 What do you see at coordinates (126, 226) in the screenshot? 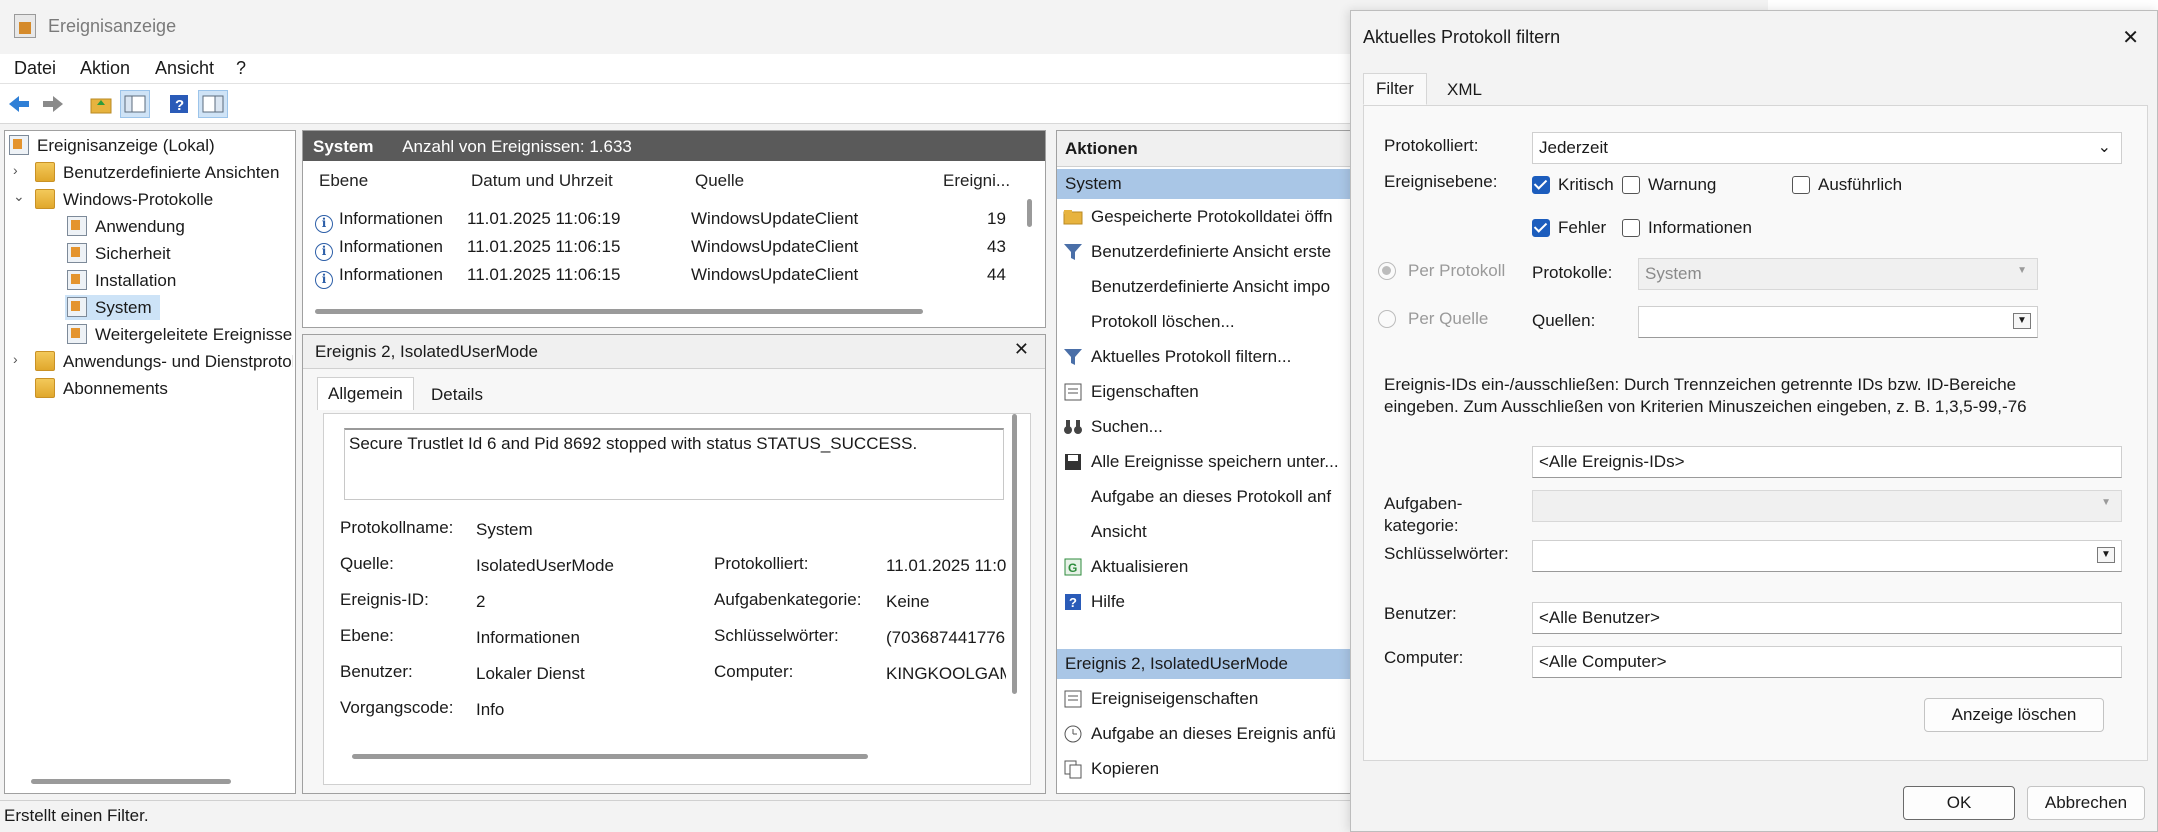
I see `tree-item-anwendung: Anwendung` at bounding box center [126, 226].